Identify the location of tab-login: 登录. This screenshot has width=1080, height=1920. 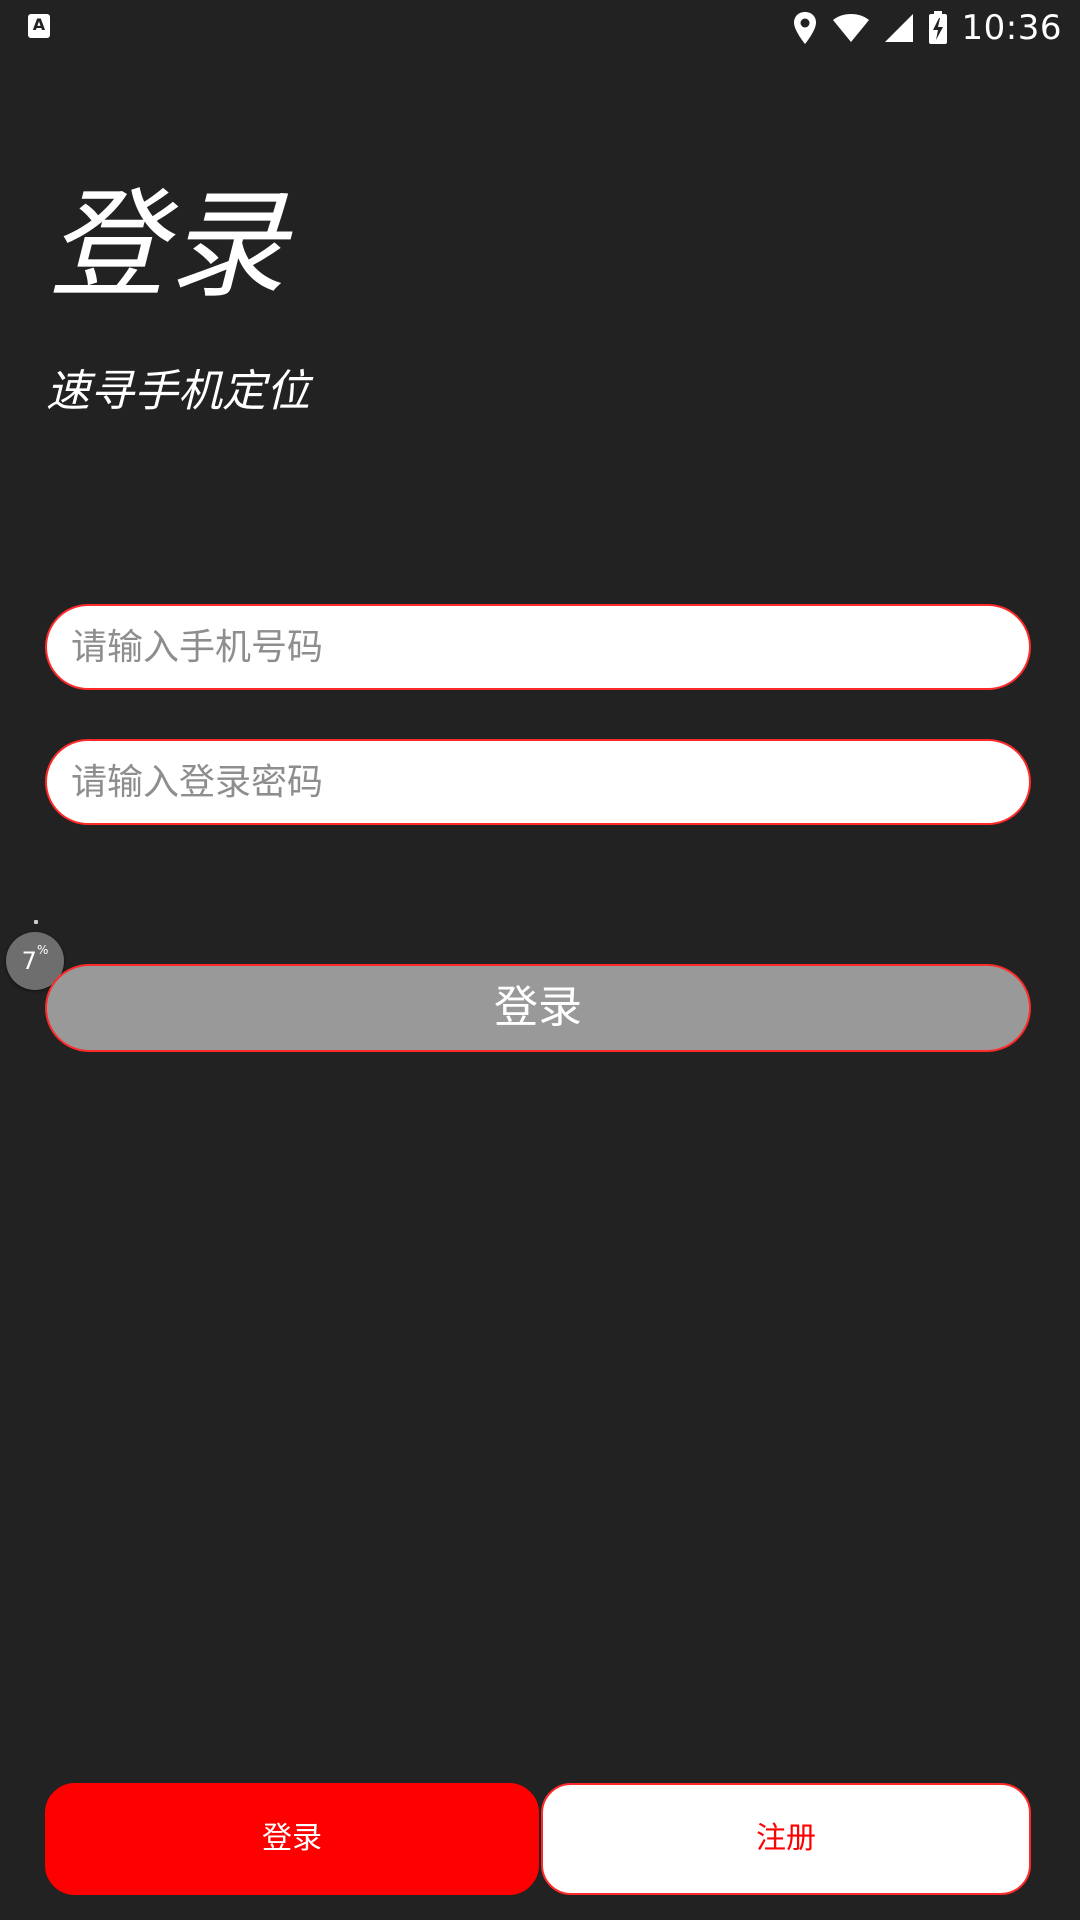
(292, 1839).